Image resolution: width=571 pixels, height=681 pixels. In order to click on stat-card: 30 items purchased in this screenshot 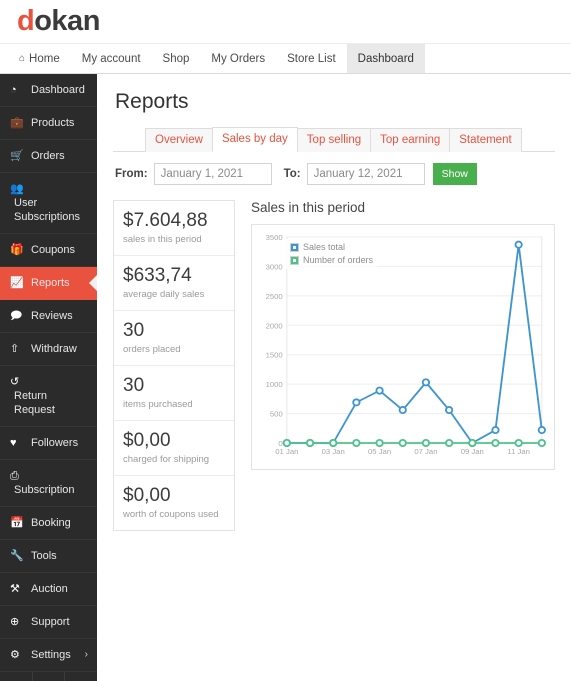, I will do `click(174, 393)`.